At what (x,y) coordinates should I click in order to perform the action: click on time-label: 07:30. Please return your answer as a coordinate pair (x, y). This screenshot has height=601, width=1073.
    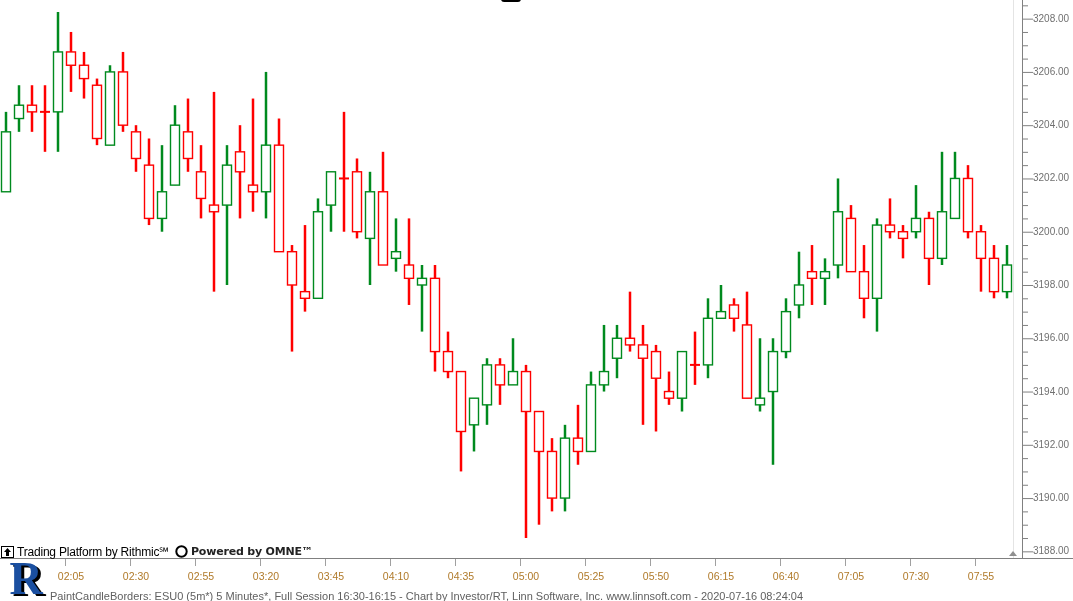
    Looking at the image, I should click on (916, 576).